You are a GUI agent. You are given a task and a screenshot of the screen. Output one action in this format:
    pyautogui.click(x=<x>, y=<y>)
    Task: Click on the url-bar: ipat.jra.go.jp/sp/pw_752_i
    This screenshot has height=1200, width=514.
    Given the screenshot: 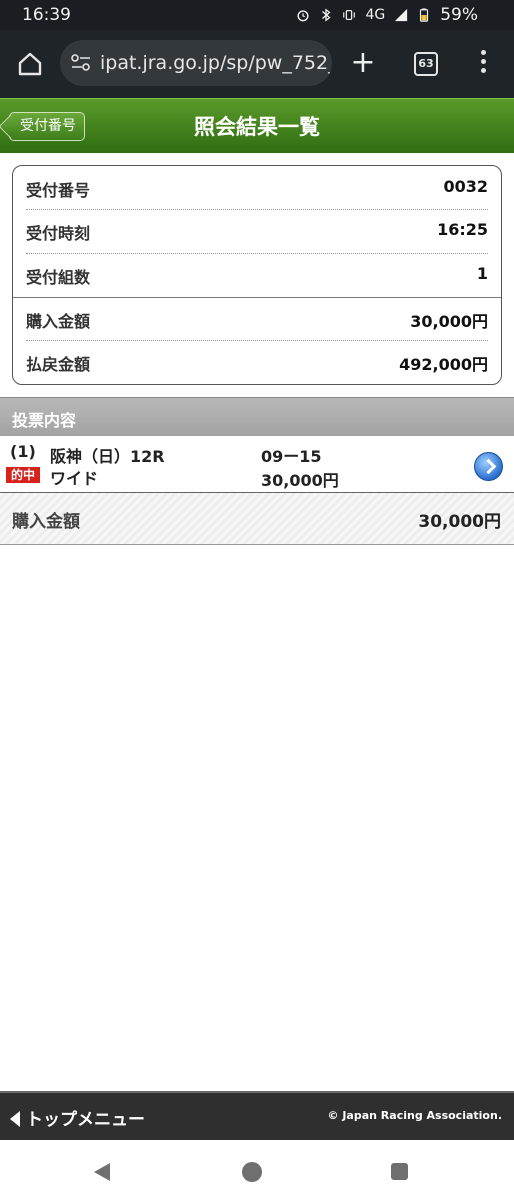 What is the action you would take?
    pyautogui.click(x=196, y=63)
    